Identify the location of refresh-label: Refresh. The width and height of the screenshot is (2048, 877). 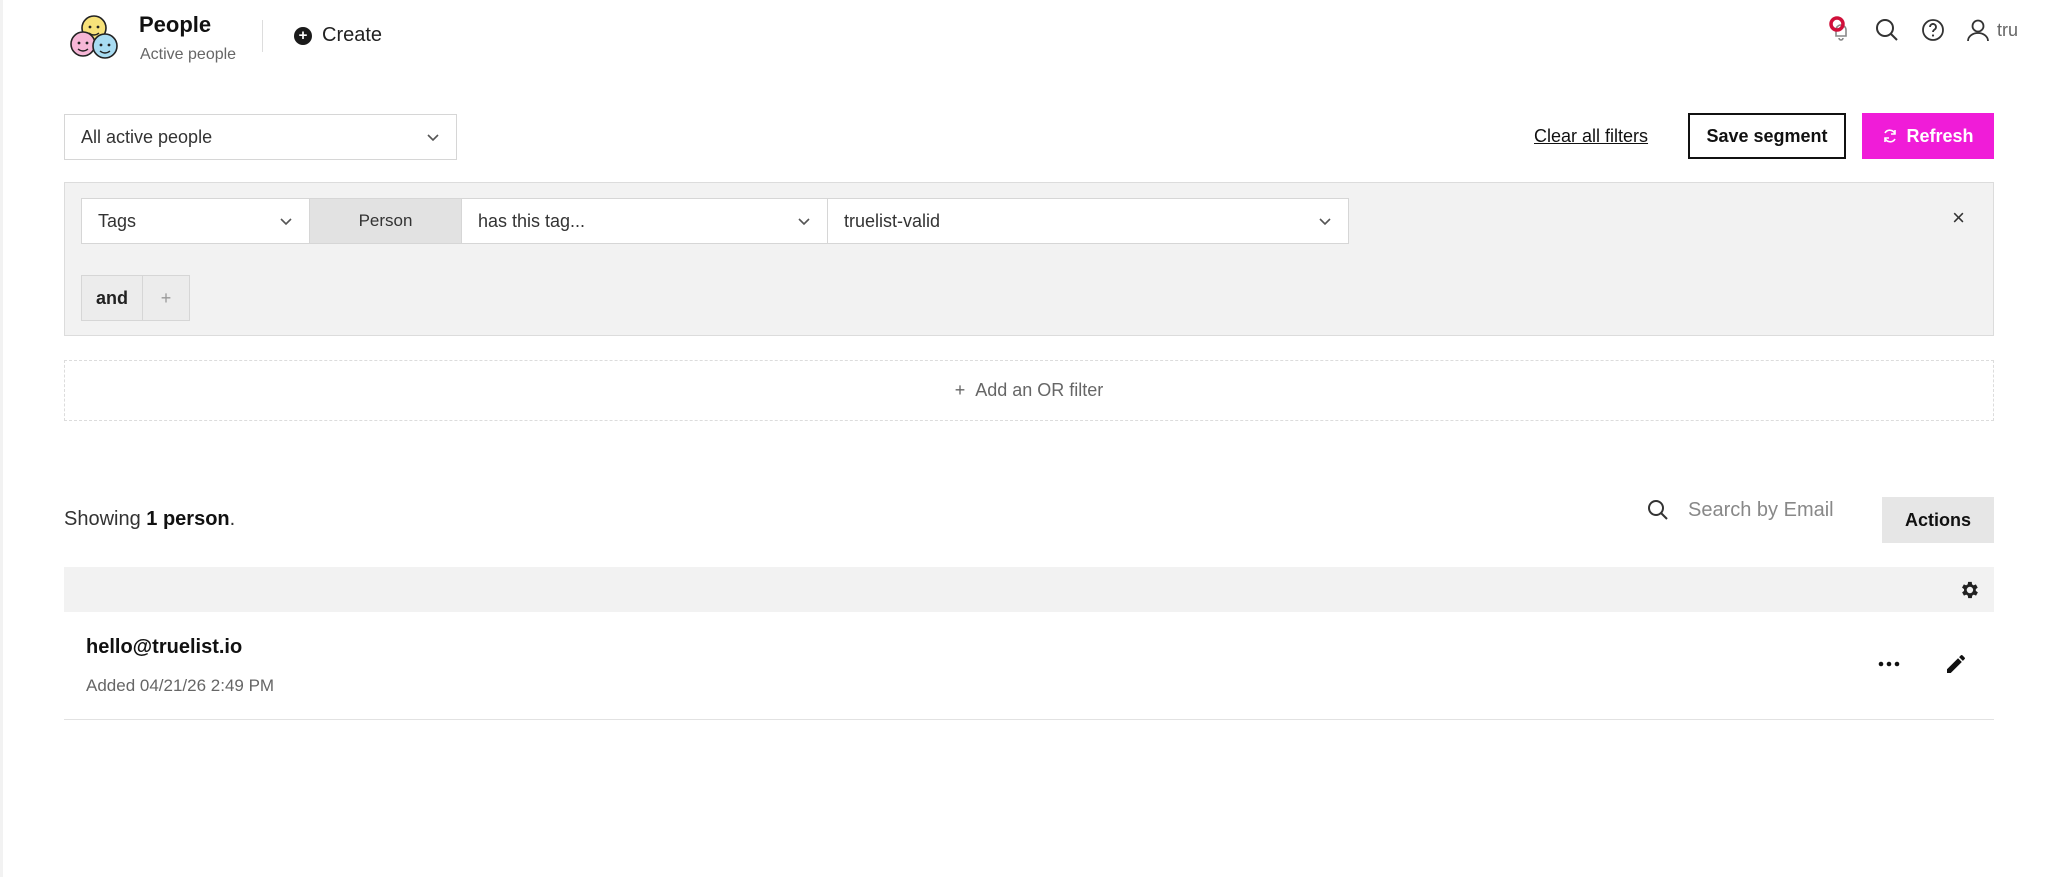
(1940, 135).